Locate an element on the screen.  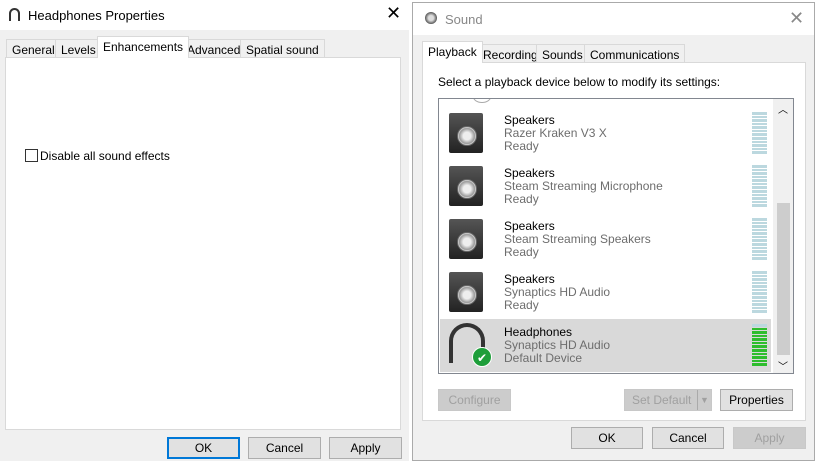
scroll-down-icon: ﹀ is located at coordinates (783, 365).